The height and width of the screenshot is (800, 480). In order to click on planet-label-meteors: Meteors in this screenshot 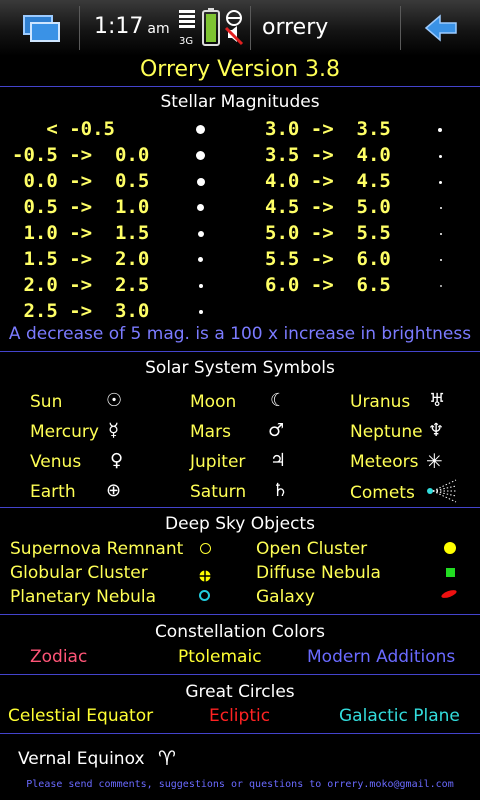, I will do `click(384, 462)`.